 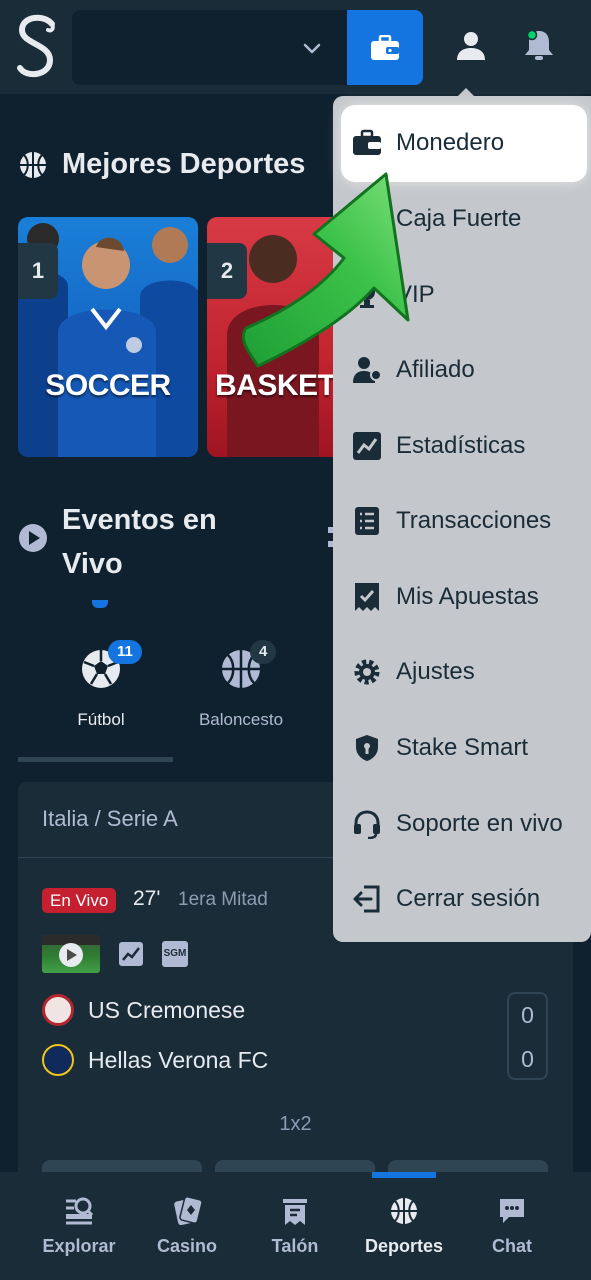 I want to click on nav-label: Explorar, so click(x=79, y=1246).